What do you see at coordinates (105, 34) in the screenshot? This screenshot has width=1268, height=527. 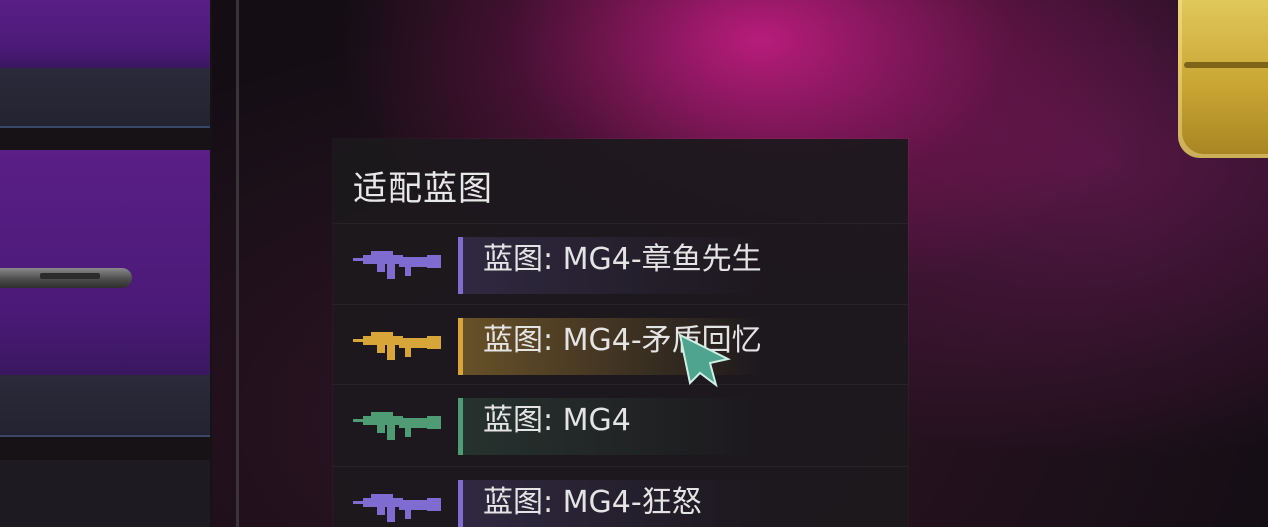 I see `item-card-top` at bounding box center [105, 34].